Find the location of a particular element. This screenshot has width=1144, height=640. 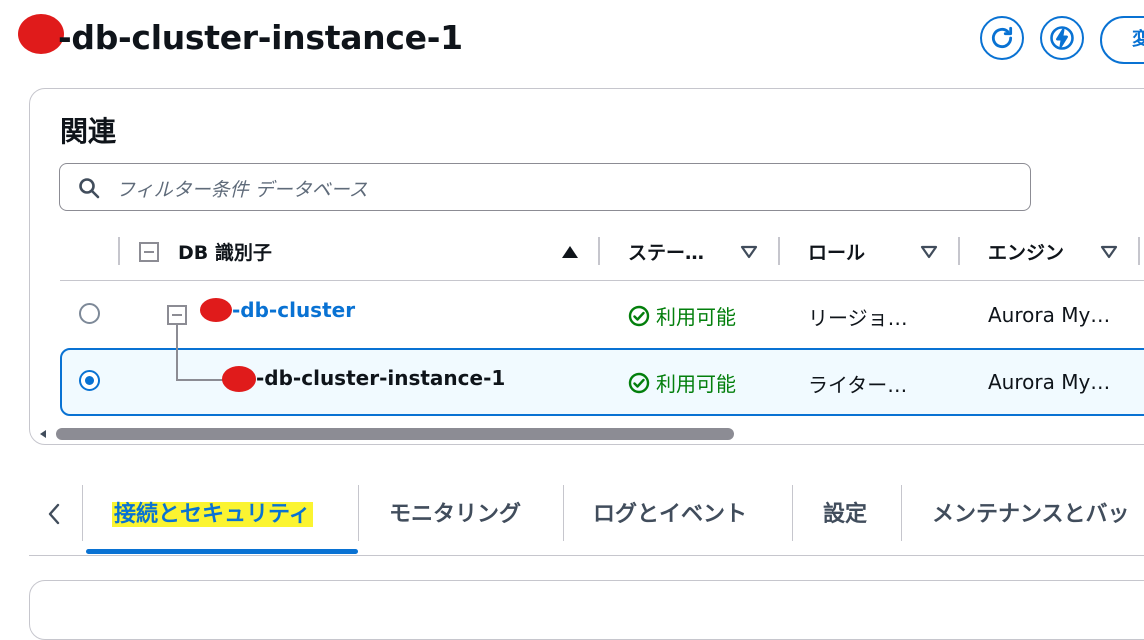

collapse-all-icon is located at coordinates (149, 252).